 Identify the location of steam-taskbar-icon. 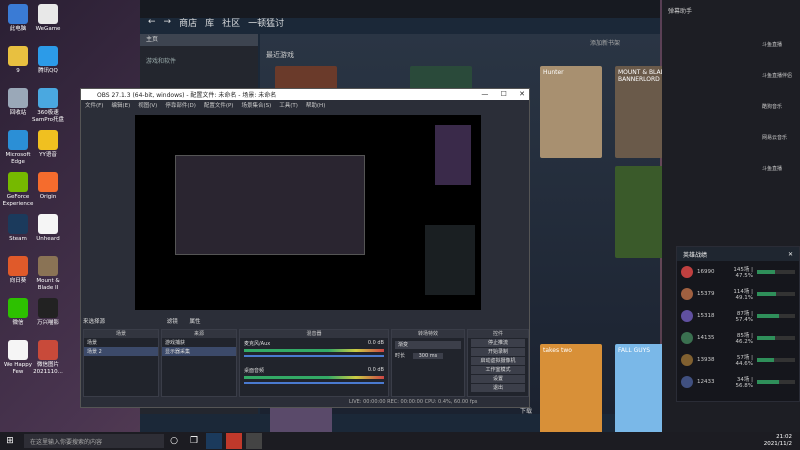
(214, 441).